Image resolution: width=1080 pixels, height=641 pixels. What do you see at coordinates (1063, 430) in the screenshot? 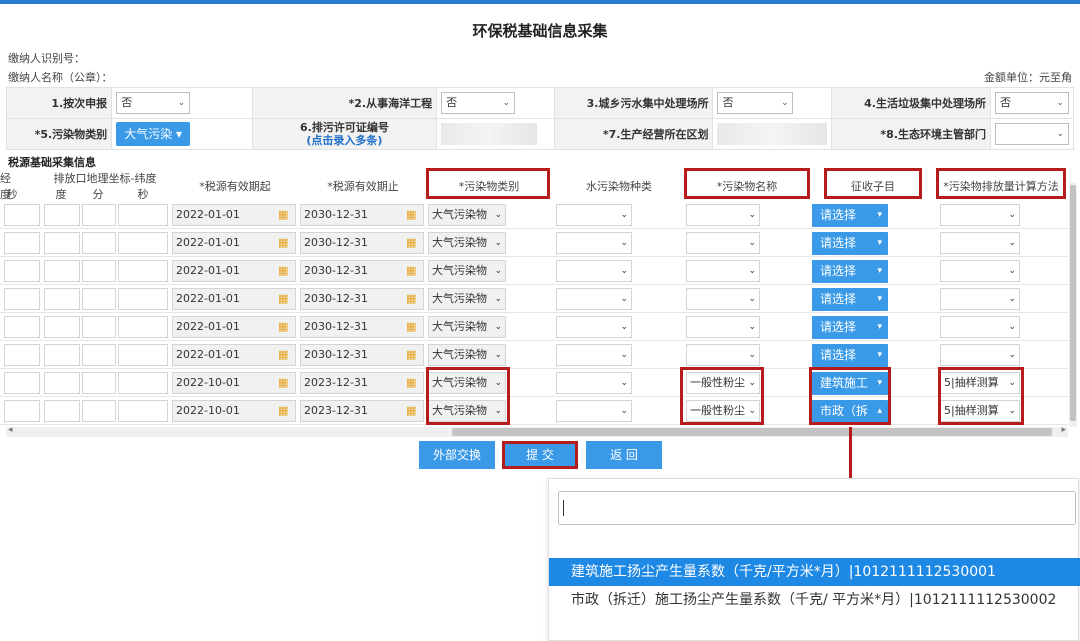
I see `scroll-right-icon: ▸` at bounding box center [1063, 430].